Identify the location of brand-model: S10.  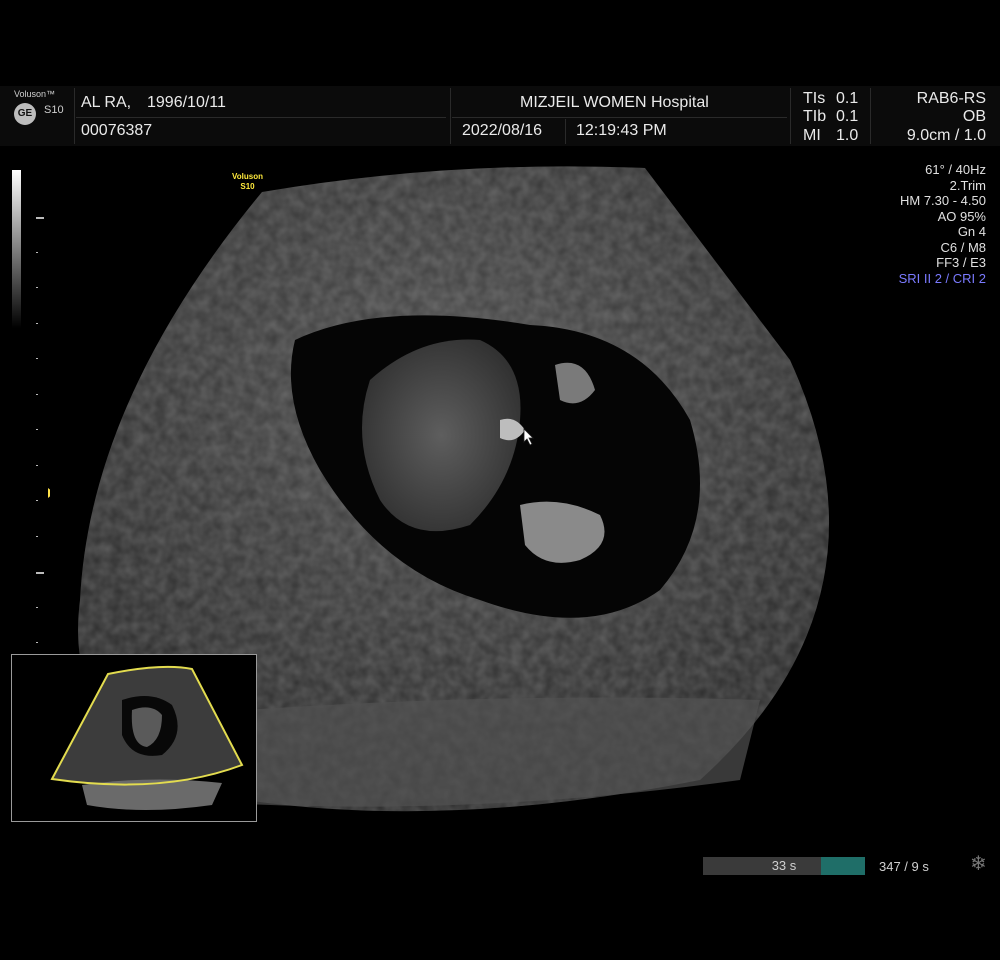
(54, 110).